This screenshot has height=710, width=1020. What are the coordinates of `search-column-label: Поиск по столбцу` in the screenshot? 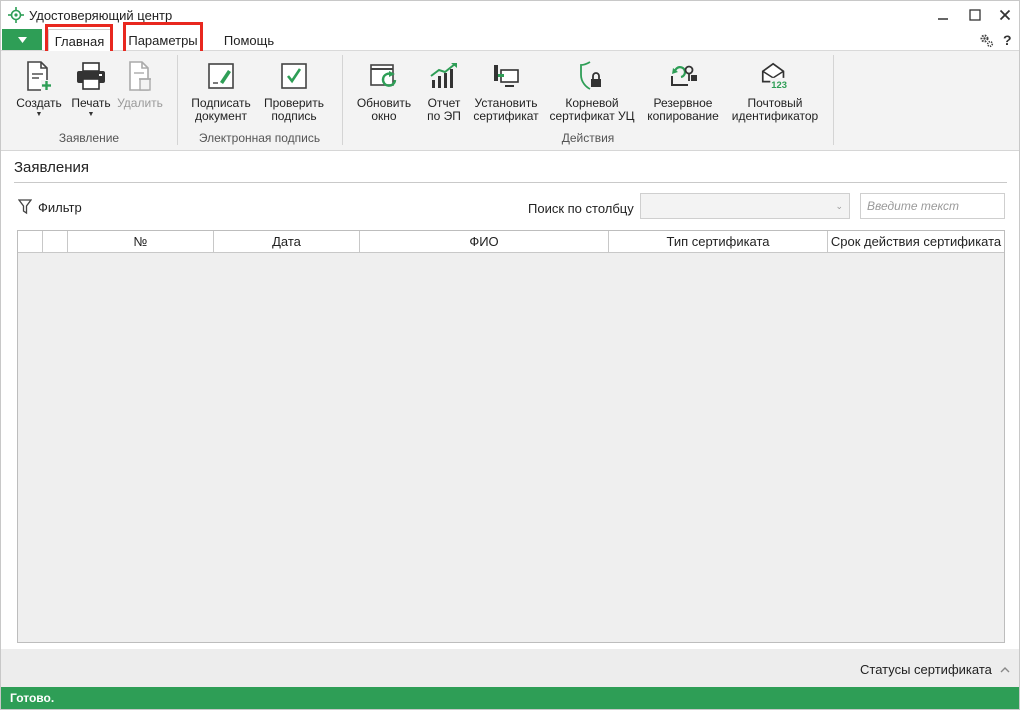 It's located at (581, 208).